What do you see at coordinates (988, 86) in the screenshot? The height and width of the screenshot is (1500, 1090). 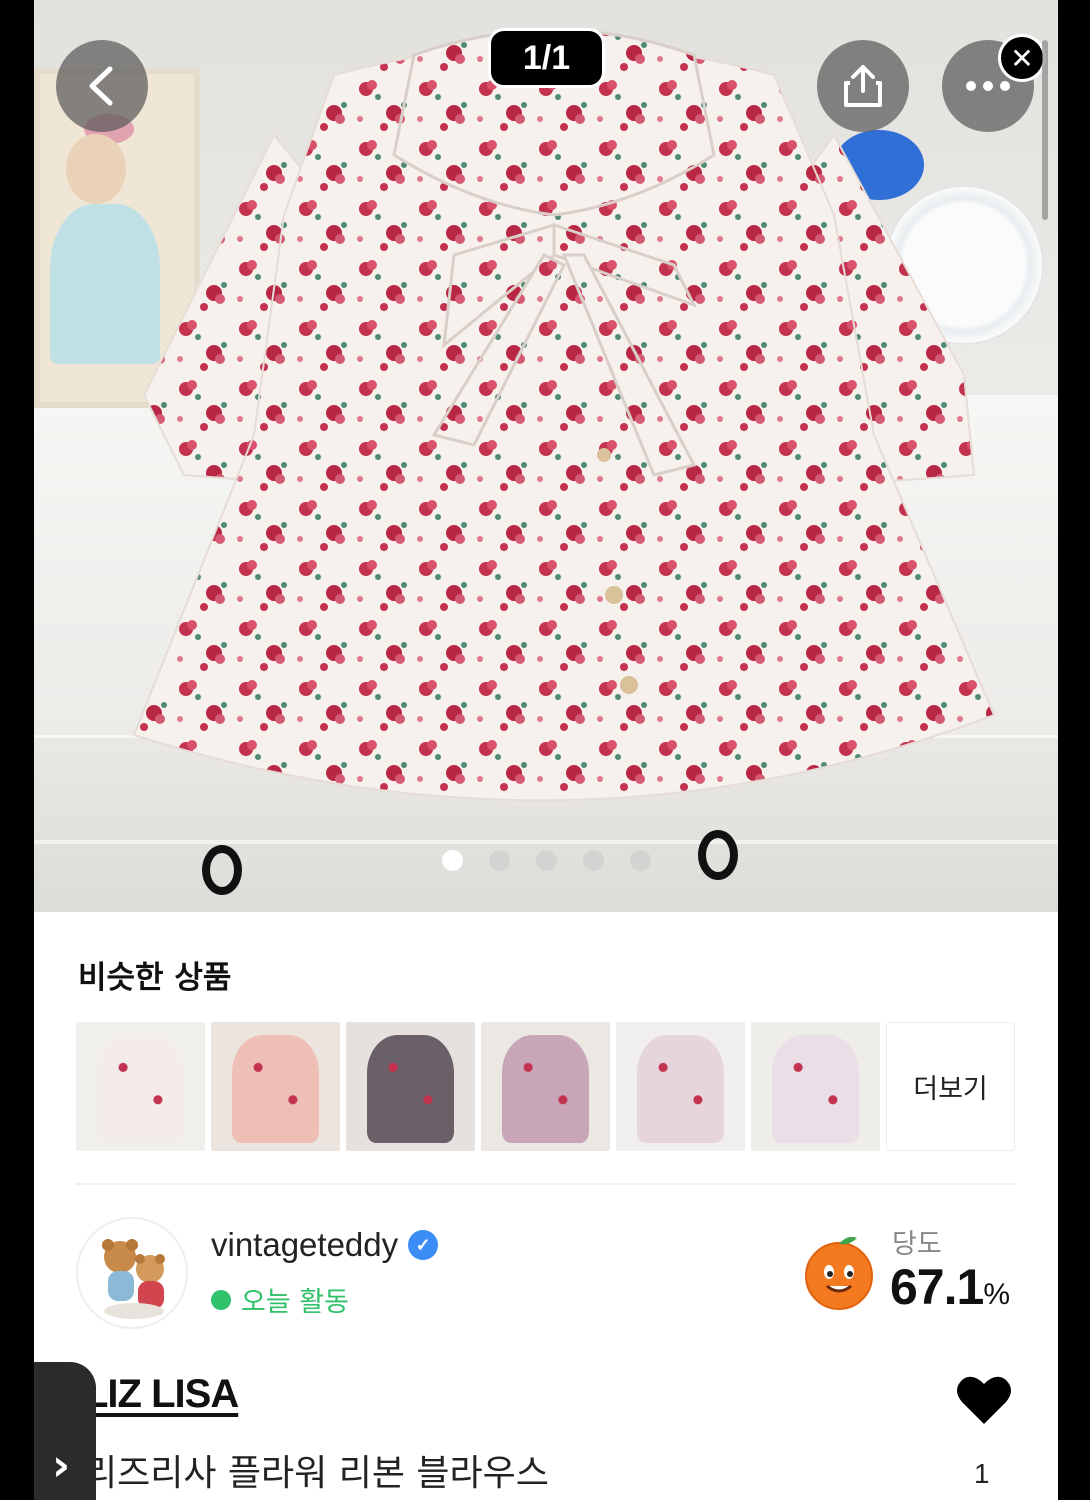 I see `more-dots-icon` at bounding box center [988, 86].